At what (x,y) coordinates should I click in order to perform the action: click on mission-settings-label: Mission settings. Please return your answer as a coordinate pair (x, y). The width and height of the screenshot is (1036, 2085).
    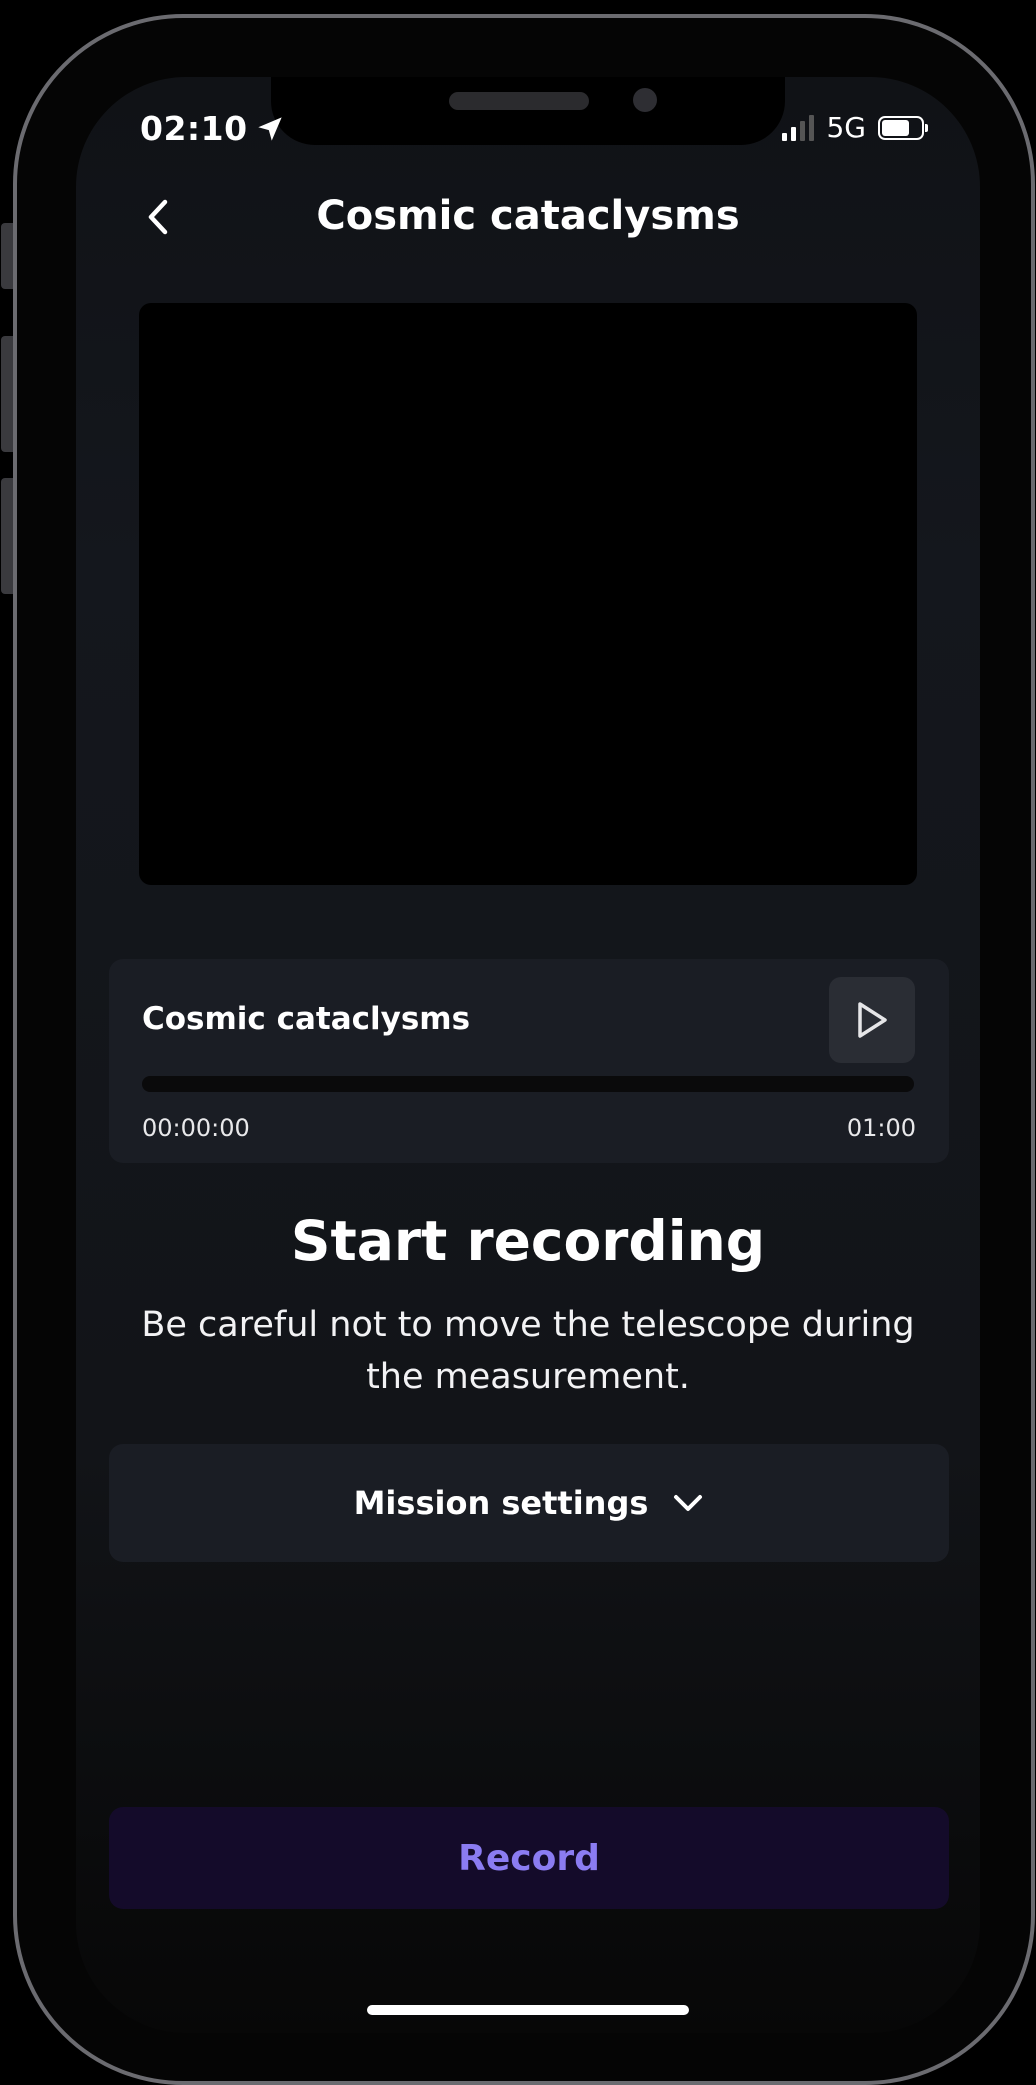
    Looking at the image, I should click on (501, 1503).